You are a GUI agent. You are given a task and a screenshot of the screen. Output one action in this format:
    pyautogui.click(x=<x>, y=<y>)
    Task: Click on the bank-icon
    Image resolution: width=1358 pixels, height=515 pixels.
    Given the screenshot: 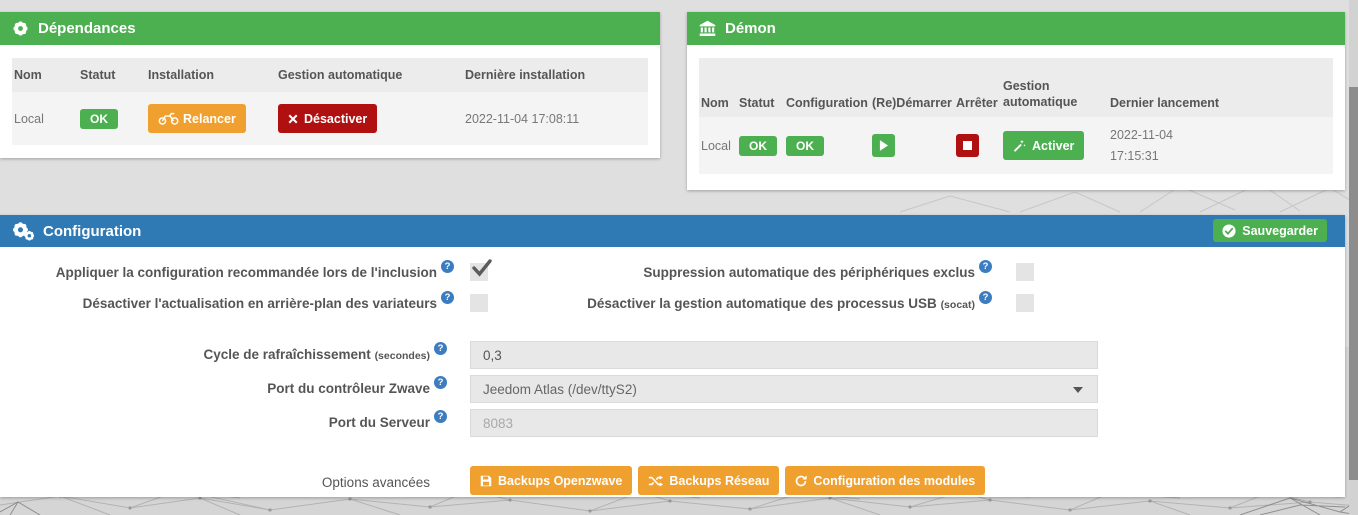 What is the action you would take?
    pyautogui.click(x=707, y=28)
    